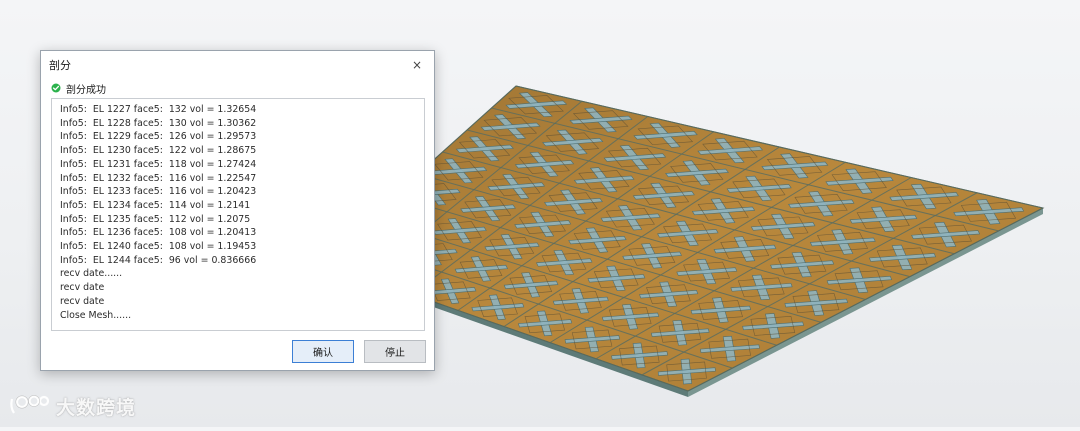 The width and height of the screenshot is (1080, 431). What do you see at coordinates (158, 109) in the screenshot?
I see `log-line: Info5: EL 1227 face5: 132 vol = 1.32654` at bounding box center [158, 109].